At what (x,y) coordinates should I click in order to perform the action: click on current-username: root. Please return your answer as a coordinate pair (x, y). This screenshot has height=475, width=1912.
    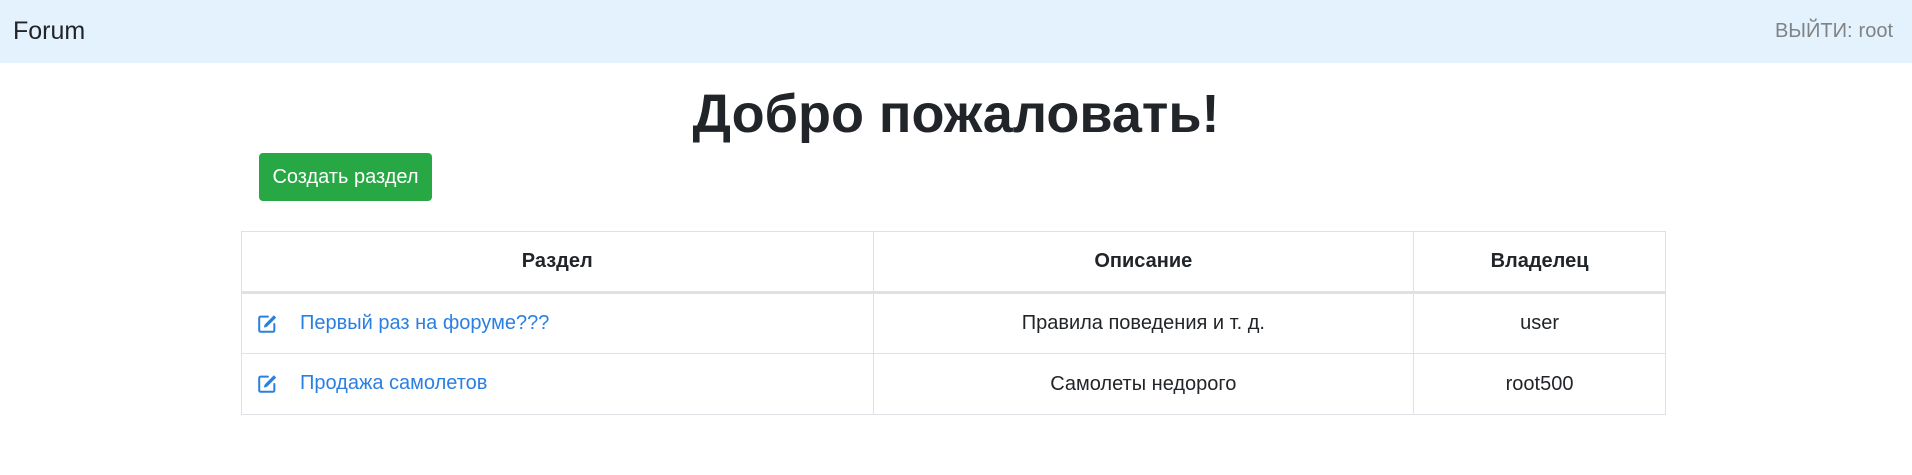
    Looking at the image, I should click on (1875, 31).